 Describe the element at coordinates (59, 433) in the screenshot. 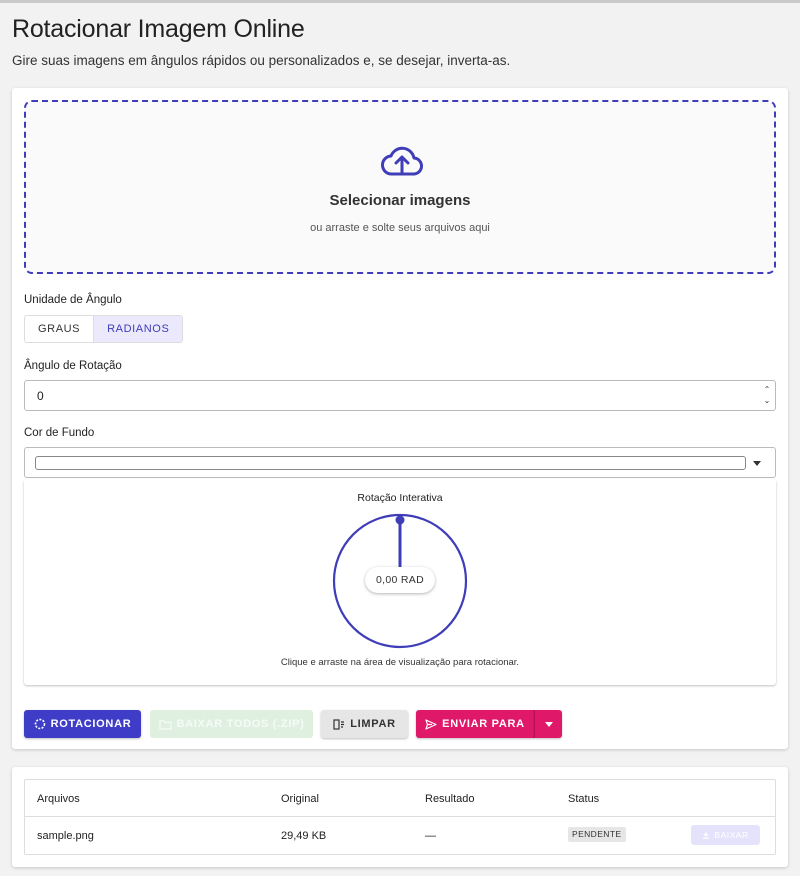

I see `background-color-label: Cor de Fundo` at that location.